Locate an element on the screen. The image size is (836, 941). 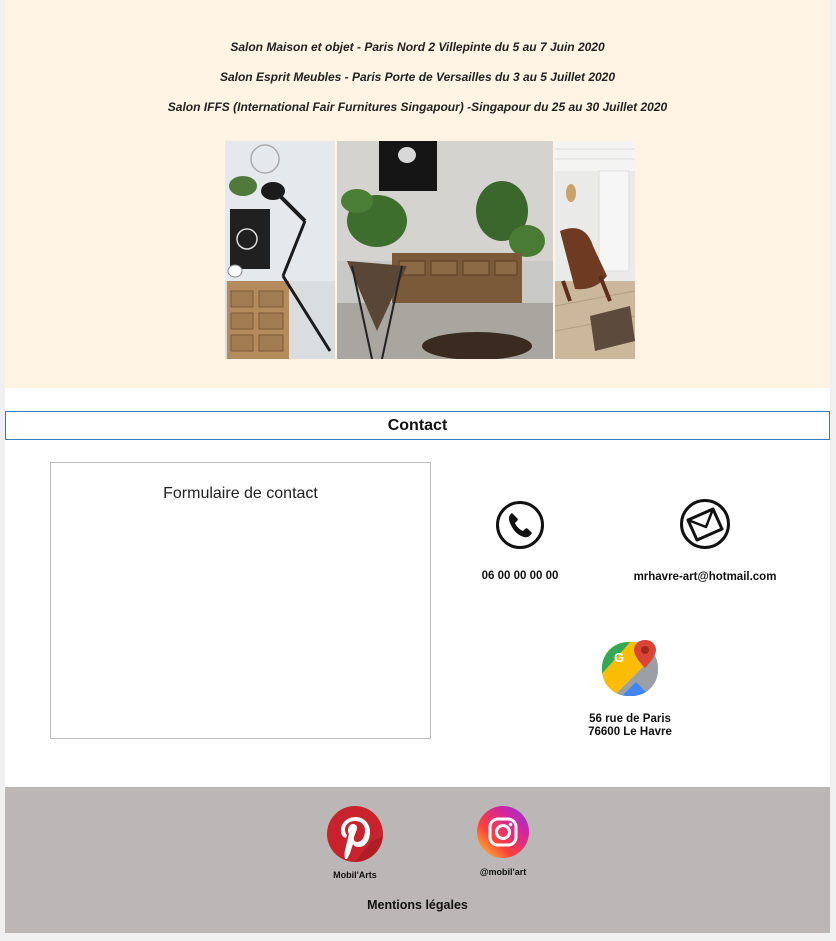
gallery-photo-console is located at coordinates (445, 250).